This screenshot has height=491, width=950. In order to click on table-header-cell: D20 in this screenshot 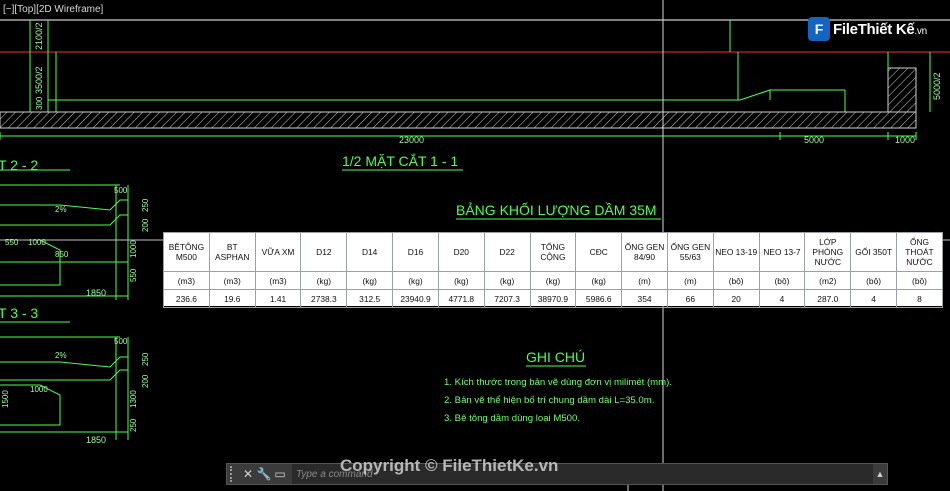, I will do `click(461, 252)`.